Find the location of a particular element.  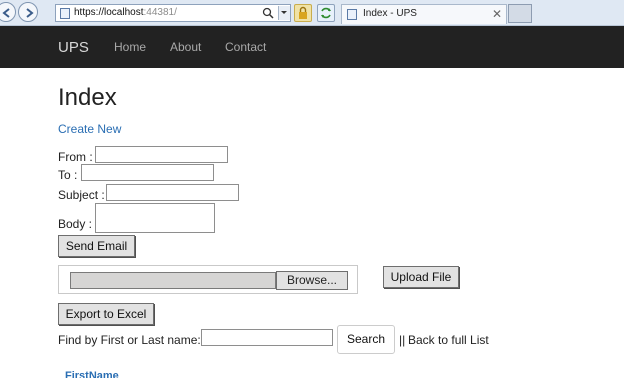

nav-contact-link: Contact is located at coordinates (245, 47).